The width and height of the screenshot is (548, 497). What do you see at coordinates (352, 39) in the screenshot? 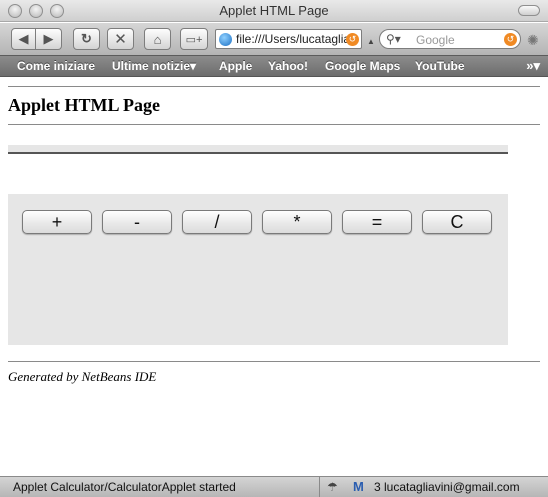
I see `snapback-icon: ↺` at bounding box center [352, 39].